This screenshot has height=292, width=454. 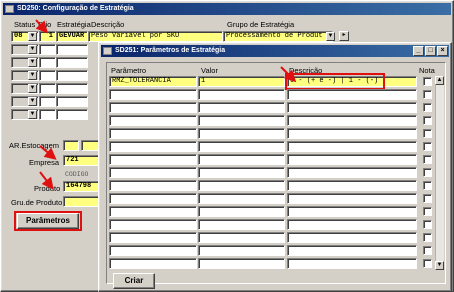 I want to click on arrow-to-valor, so click(x=288, y=74).